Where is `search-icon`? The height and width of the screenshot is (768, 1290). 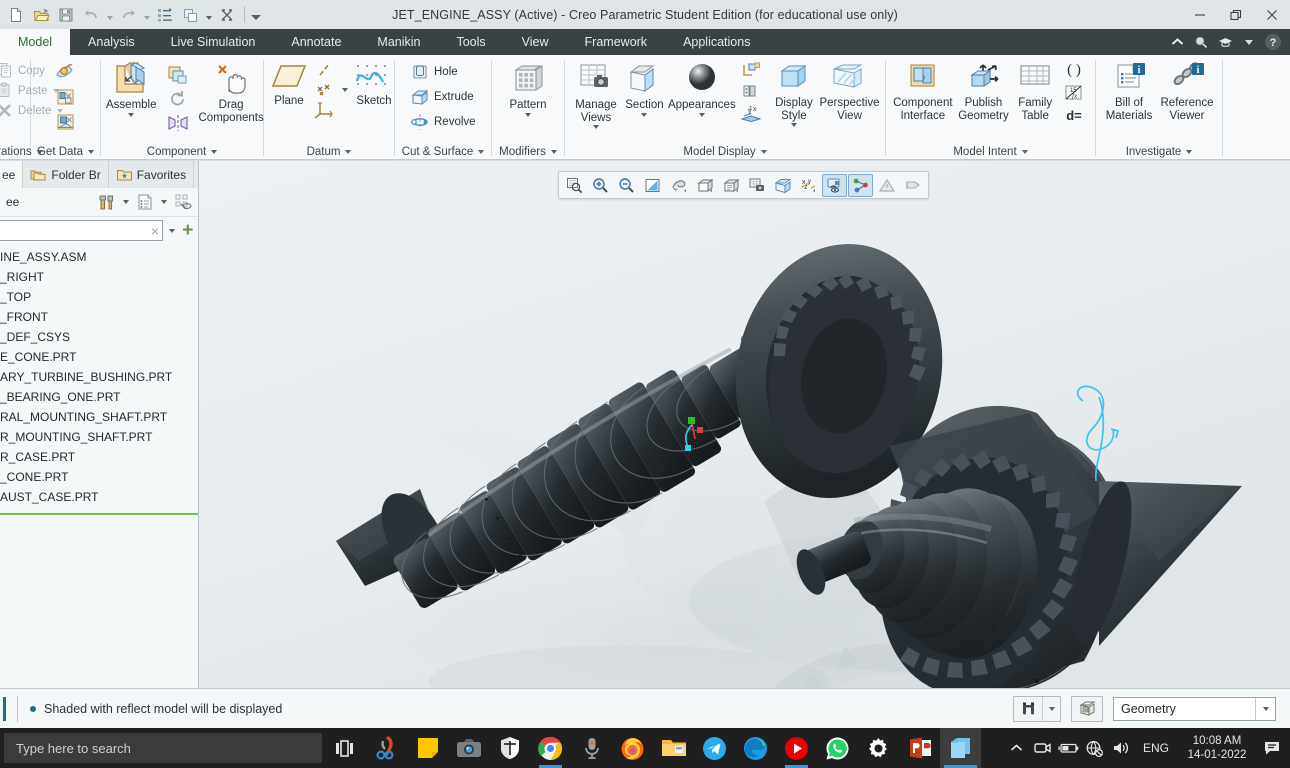
search-icon is located at coordinates (1201, 42).